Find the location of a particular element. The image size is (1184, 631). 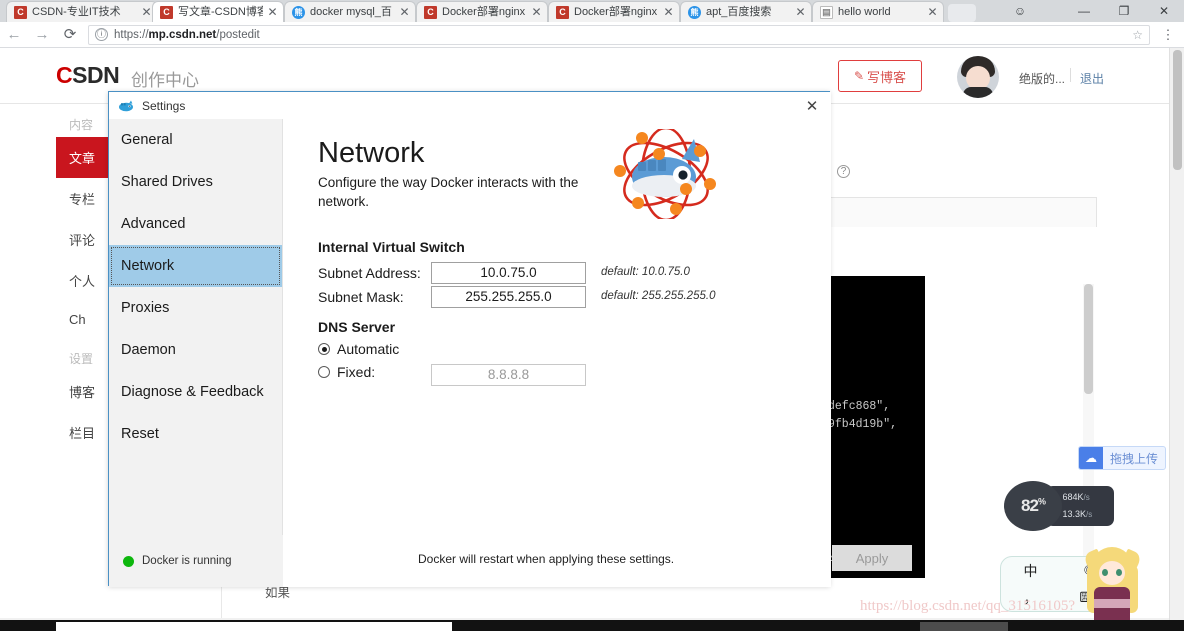

download-rate-unit: /s is located at coordinates (1089, 514).